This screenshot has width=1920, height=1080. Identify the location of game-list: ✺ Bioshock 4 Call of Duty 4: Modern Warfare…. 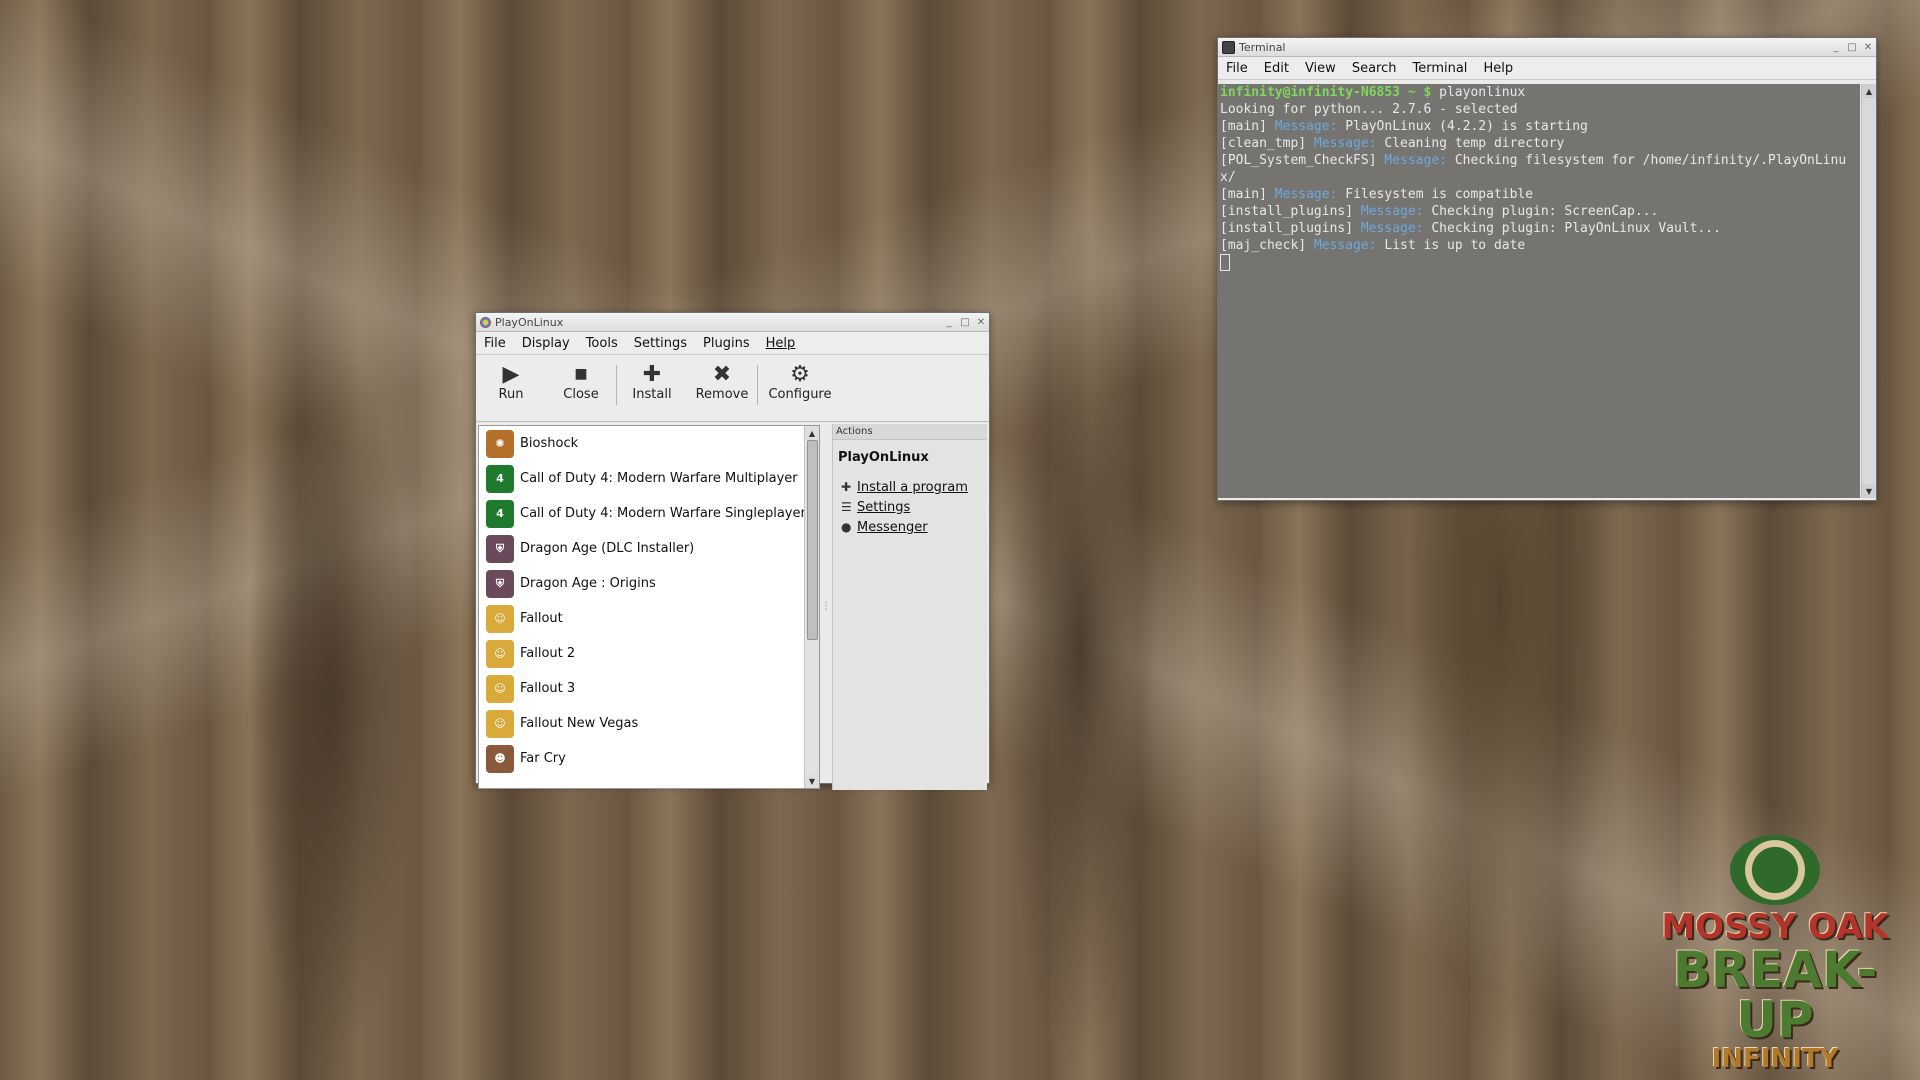
(649, 607).